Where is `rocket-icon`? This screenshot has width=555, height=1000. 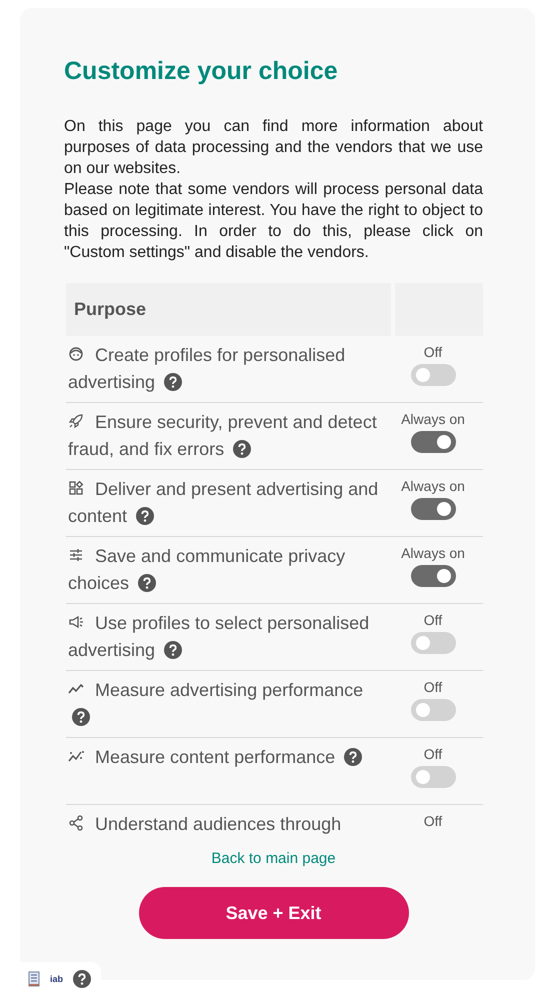 rocket-icon is located at coordinates (76, 421).